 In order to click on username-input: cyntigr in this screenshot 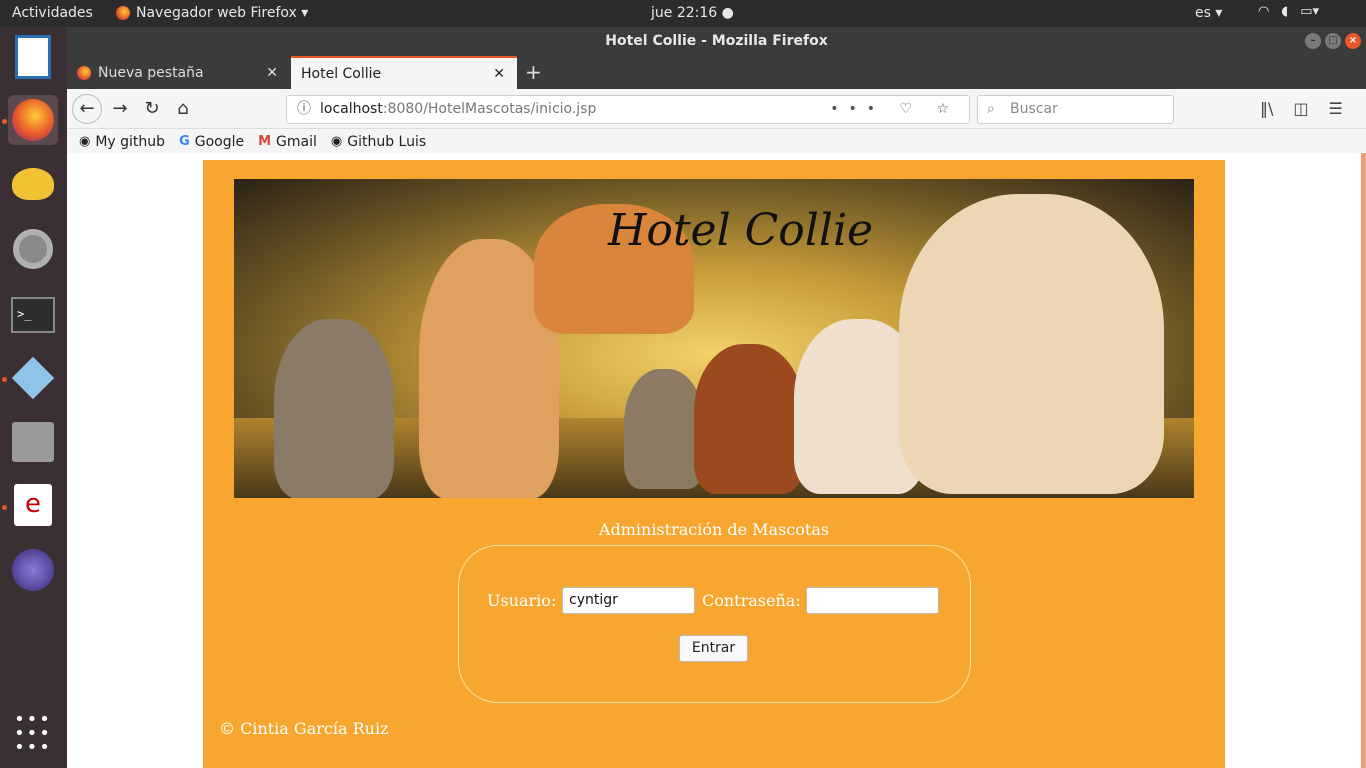, I will do `click(628, 600)`.